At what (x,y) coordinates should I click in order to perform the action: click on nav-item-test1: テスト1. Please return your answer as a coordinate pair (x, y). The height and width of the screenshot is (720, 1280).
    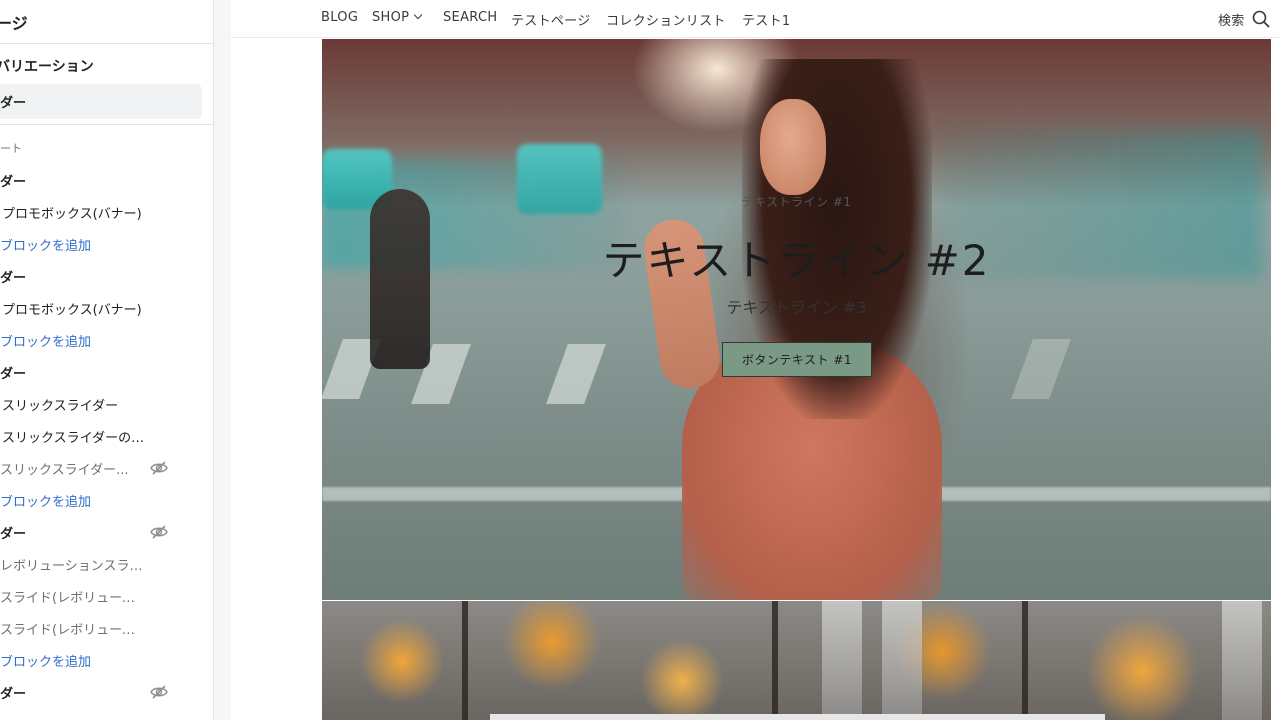
    Looking at the image, I should click on (766, 19).